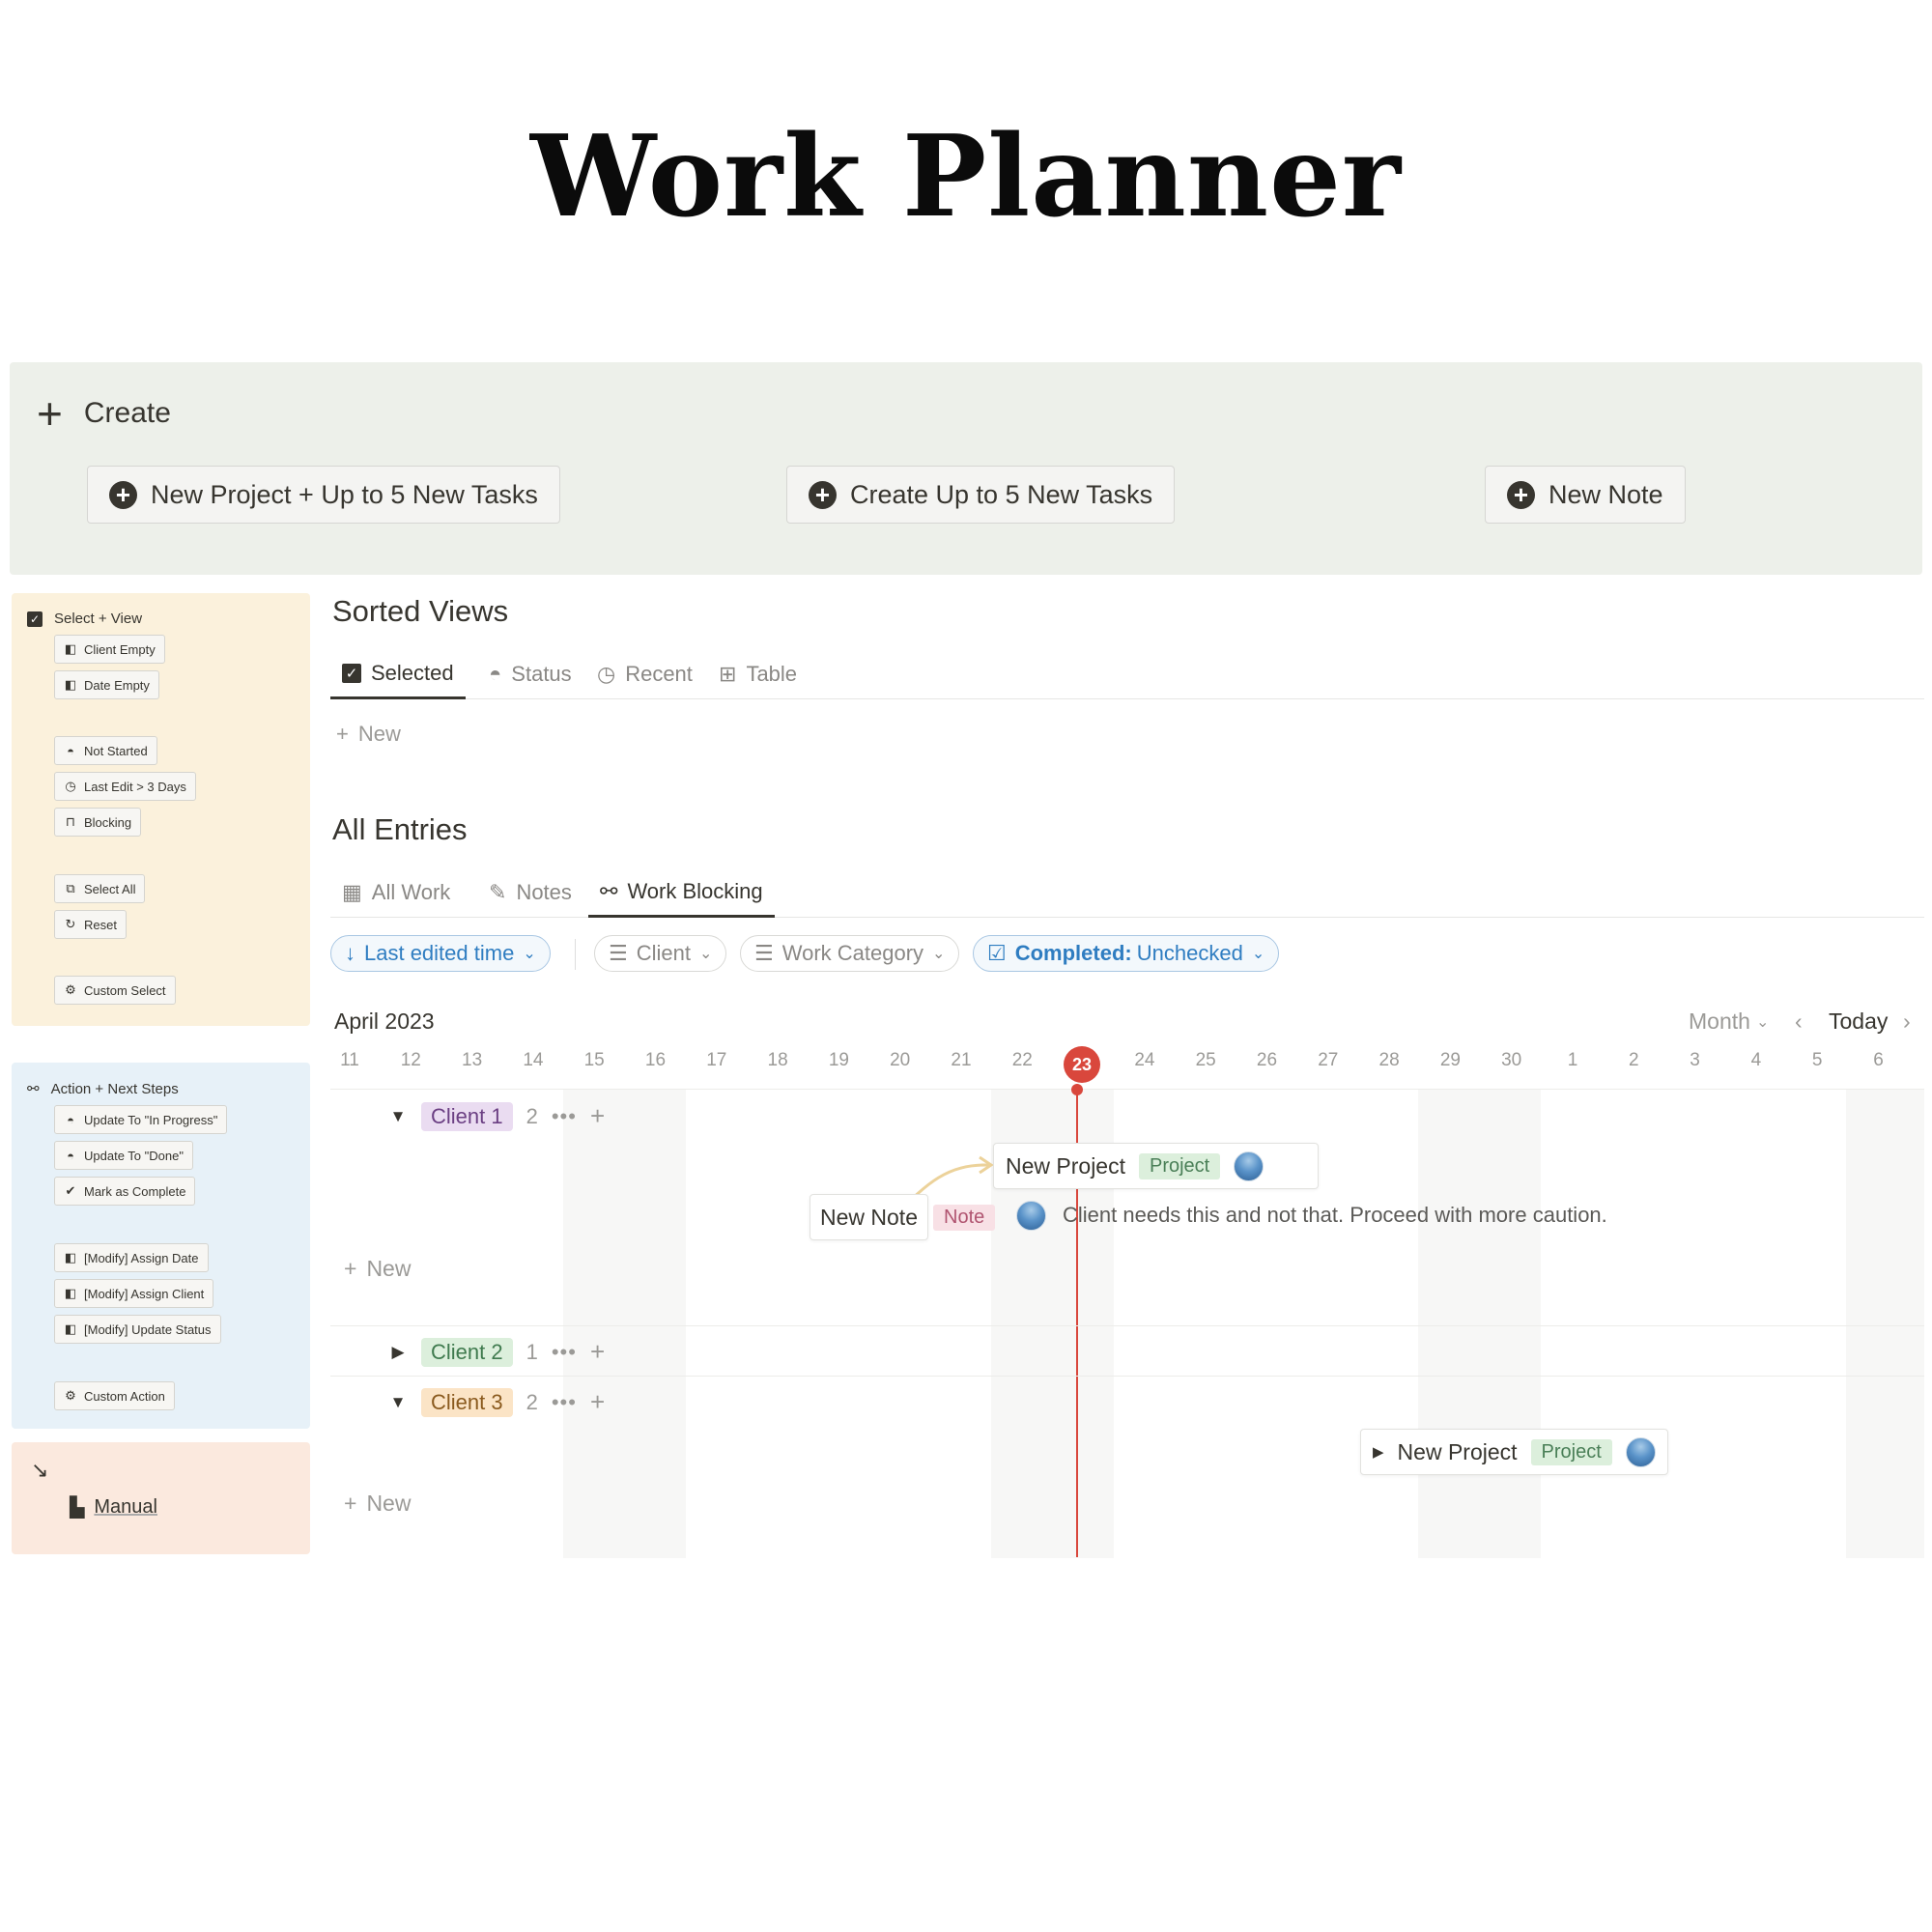 The height and width of the screenshot is (1932, 1932). What do you see at coordinates (103, 1089) in the screenshot?
I see `action-heading: ⚯ Action + Next Steps` at bounding box center [103, 1089].